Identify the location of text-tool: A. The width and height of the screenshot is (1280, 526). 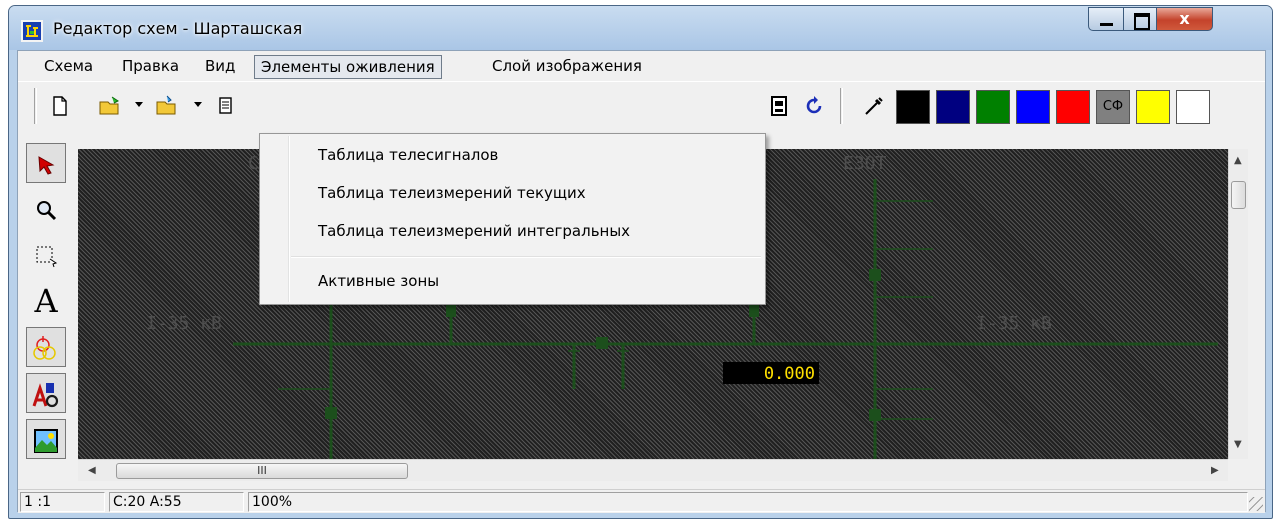
(46, 301).